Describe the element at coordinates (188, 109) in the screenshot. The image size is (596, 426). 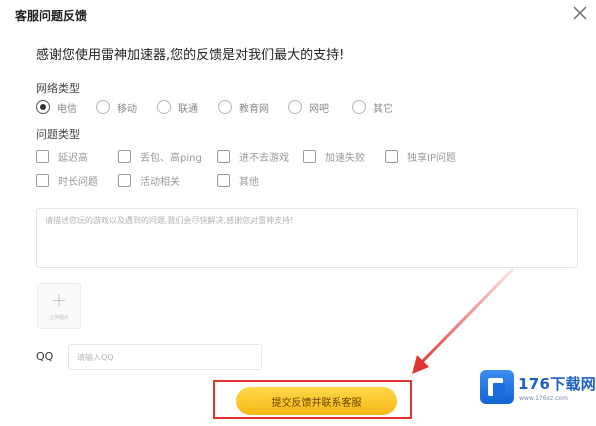
I see `radio-label: 联通` at that location.